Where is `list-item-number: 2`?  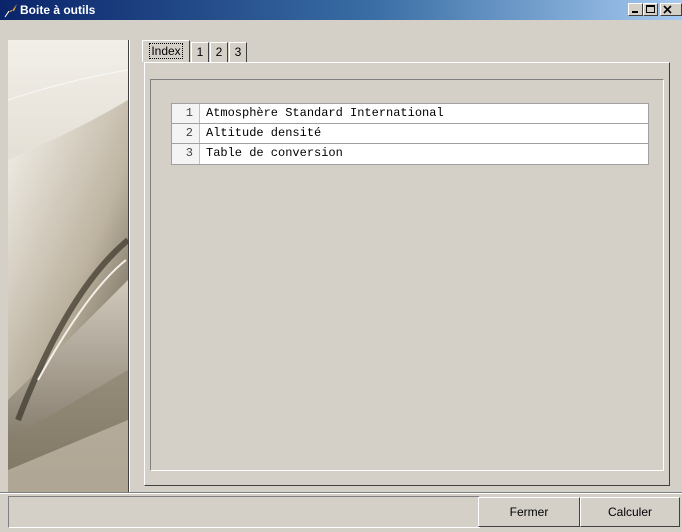 list-item-number: 2 is located at coordinates (186, 133).